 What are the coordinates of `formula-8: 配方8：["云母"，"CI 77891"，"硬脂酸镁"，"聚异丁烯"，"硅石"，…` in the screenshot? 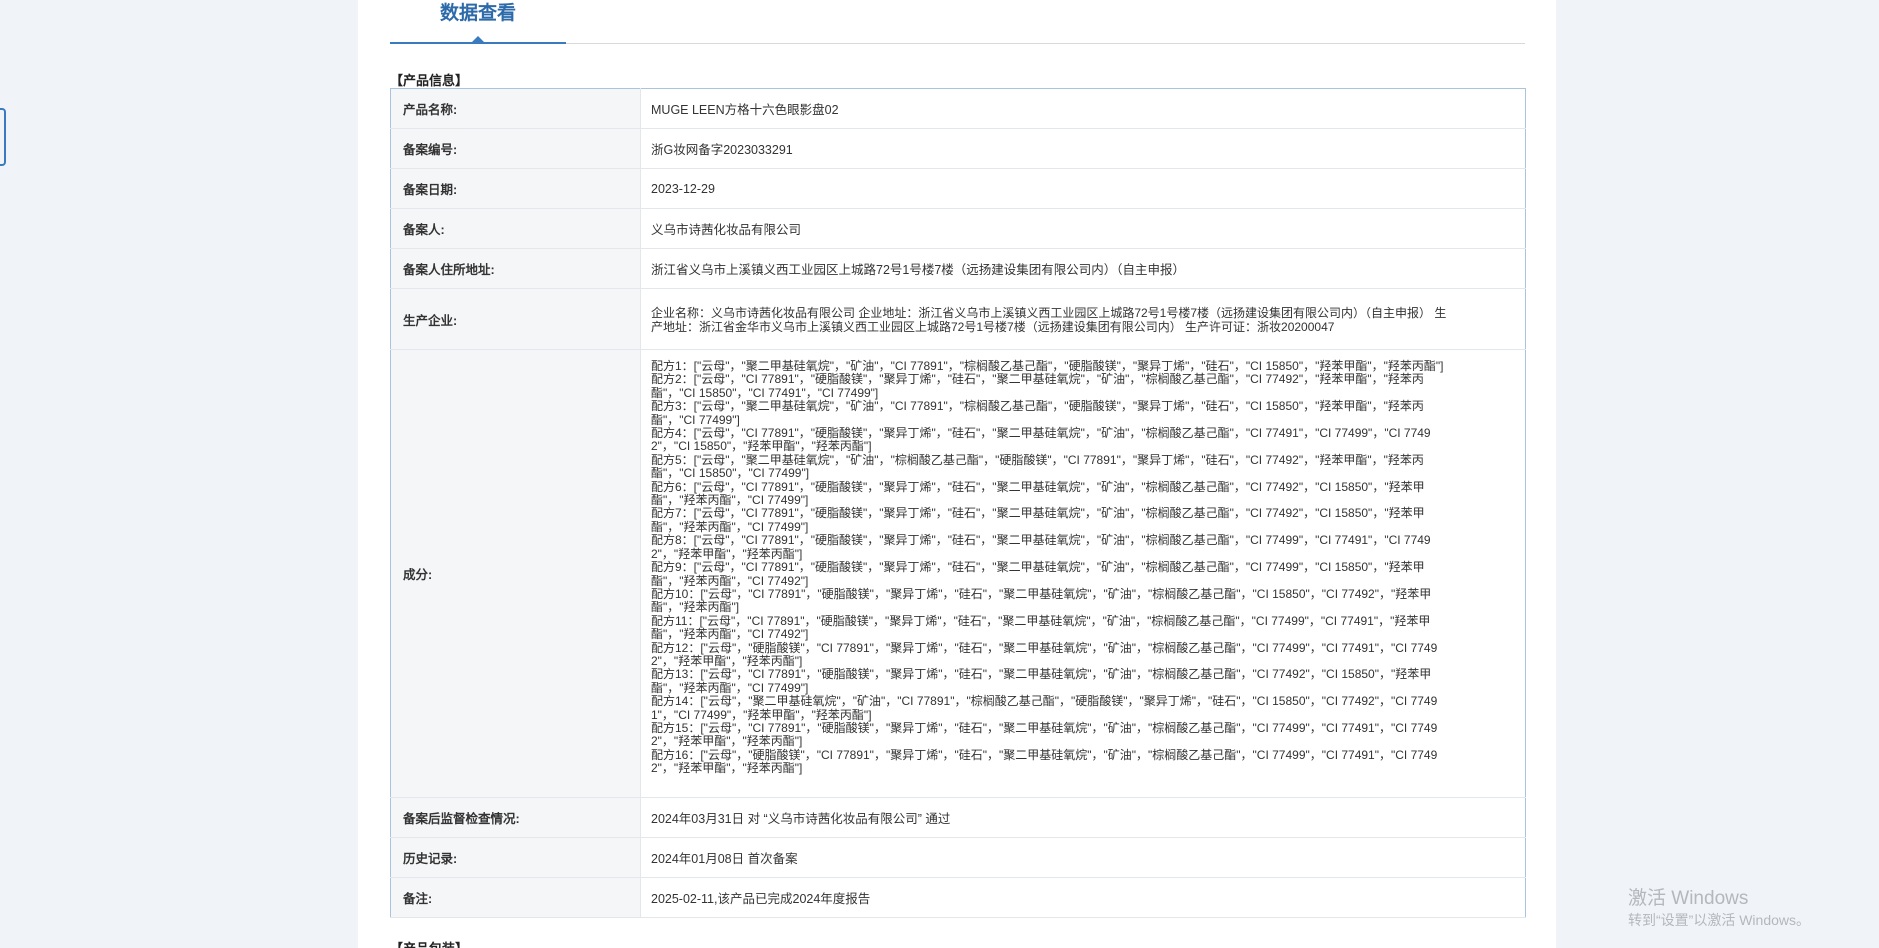 It's located at (1041, 547).